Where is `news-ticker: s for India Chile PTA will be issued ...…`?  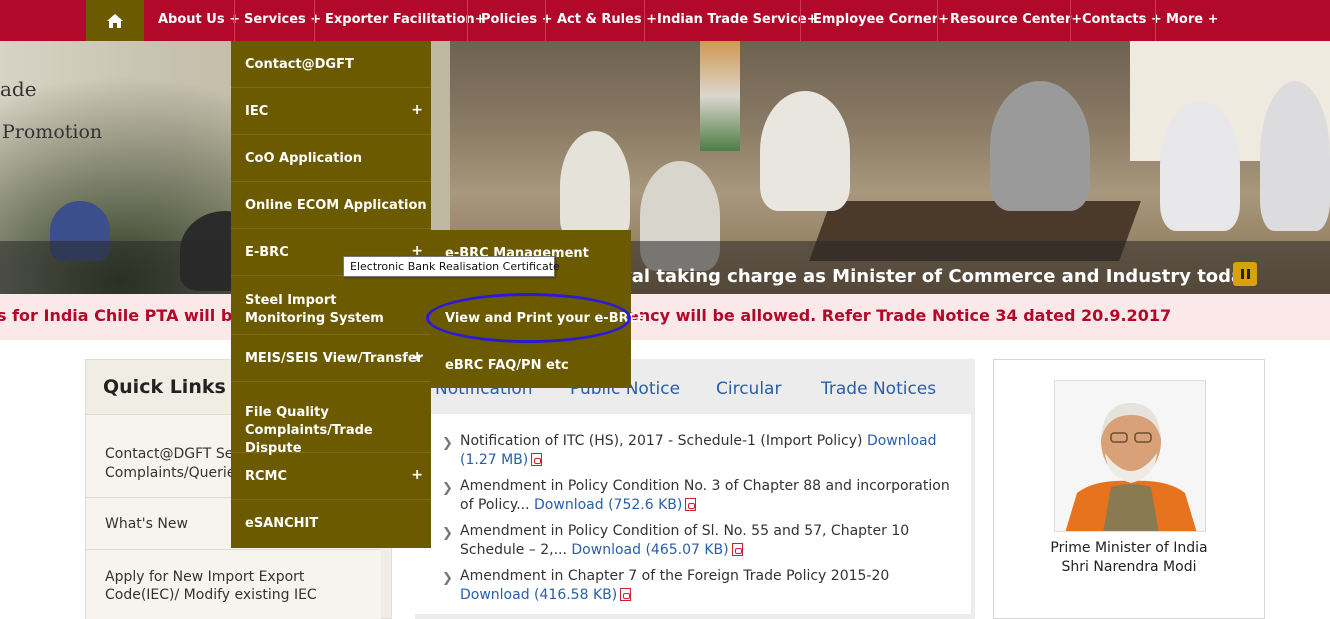 news-ticker: s for India Chile PTA will be issued ...… is located at coordinates (665, 317).